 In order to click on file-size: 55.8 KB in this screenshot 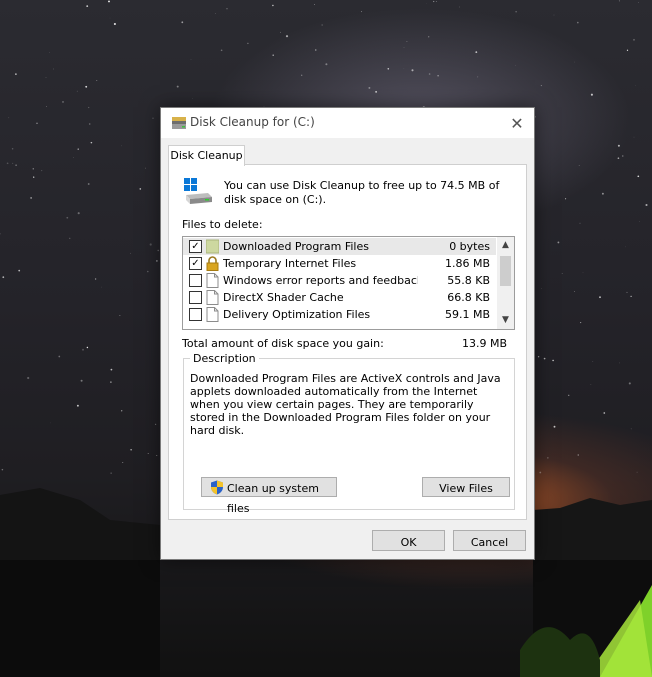, I will do `click(468, 280)`.